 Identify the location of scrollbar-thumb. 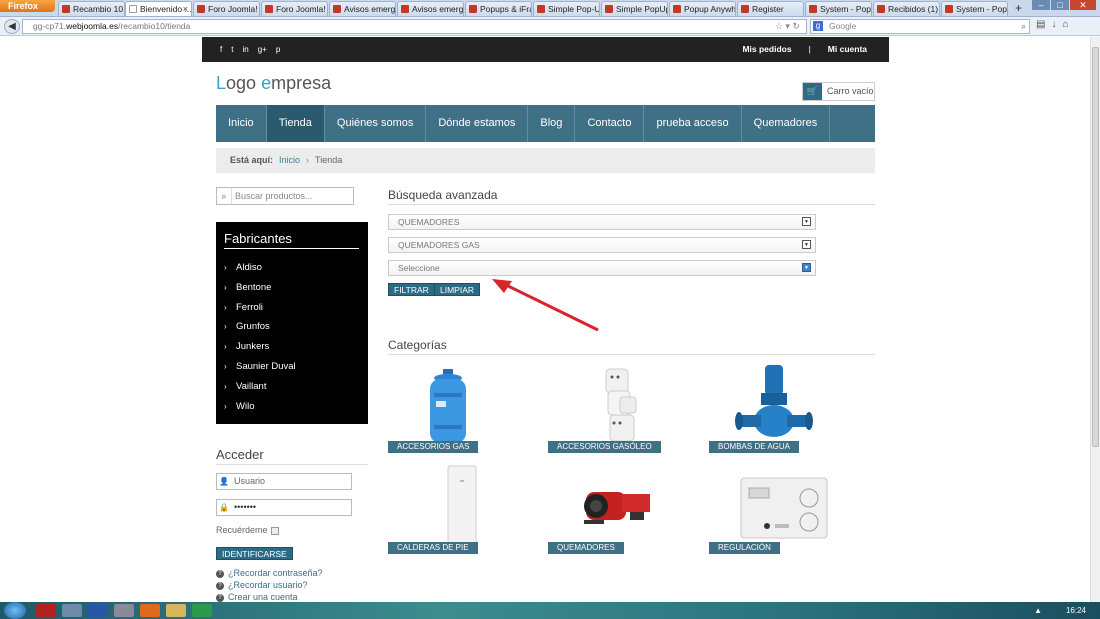
(1095, 247).